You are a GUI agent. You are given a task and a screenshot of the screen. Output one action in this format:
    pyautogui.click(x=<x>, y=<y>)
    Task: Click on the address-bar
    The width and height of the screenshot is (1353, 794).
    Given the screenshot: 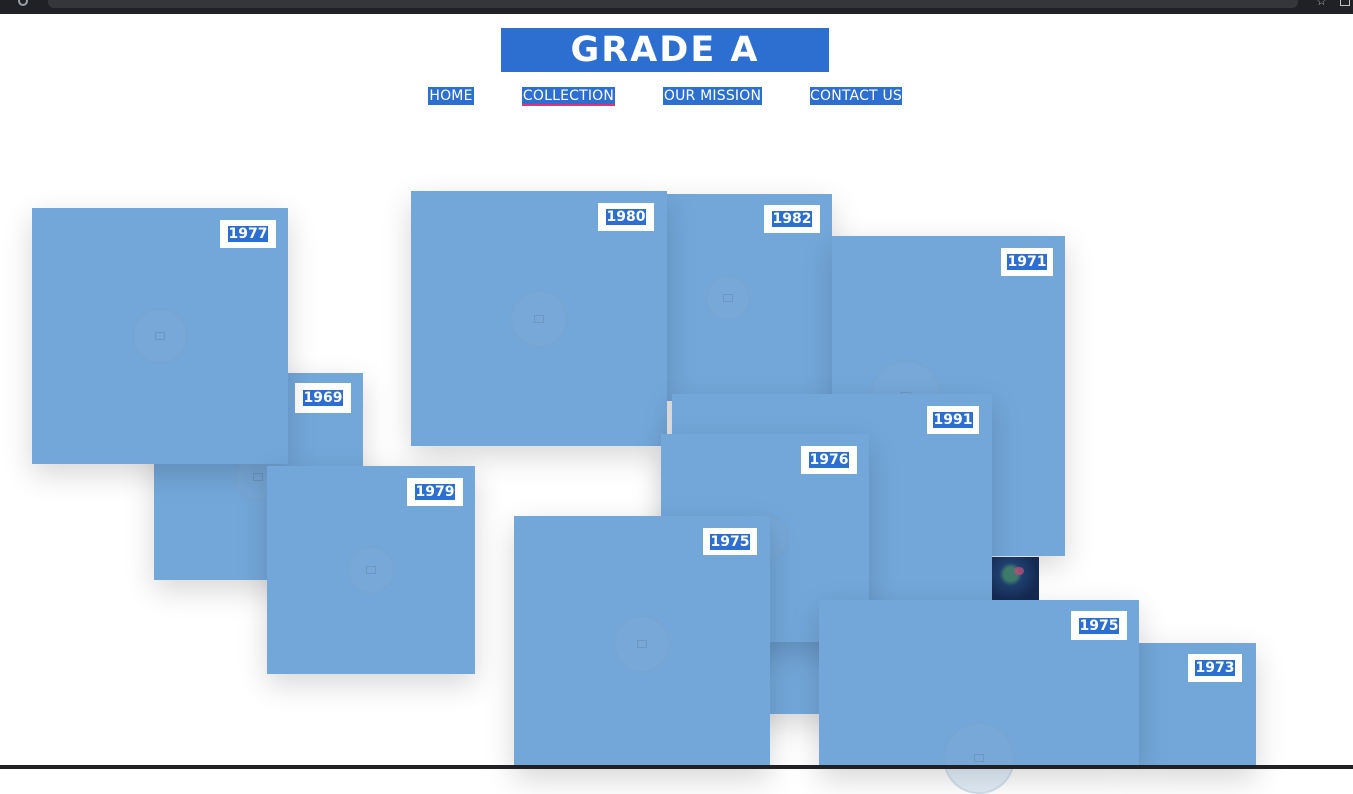 What is the action you would take?
    pyautogui.click(x=673, y=4)
    